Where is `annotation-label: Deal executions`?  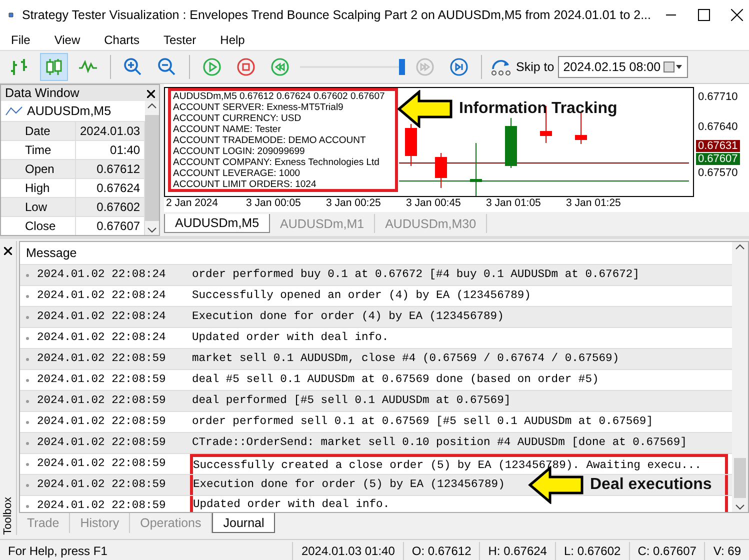
annotation-label: Deal executions is located at coordinates (651, 485).